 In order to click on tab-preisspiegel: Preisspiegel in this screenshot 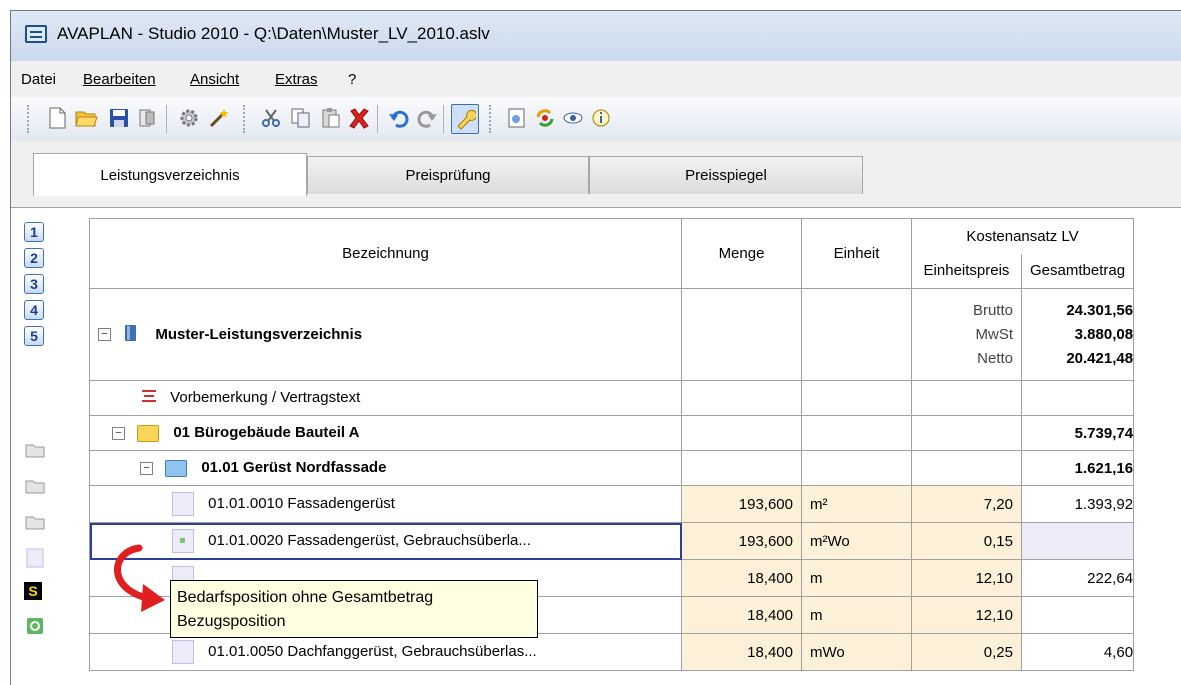, I will do `click(726, 175)`.